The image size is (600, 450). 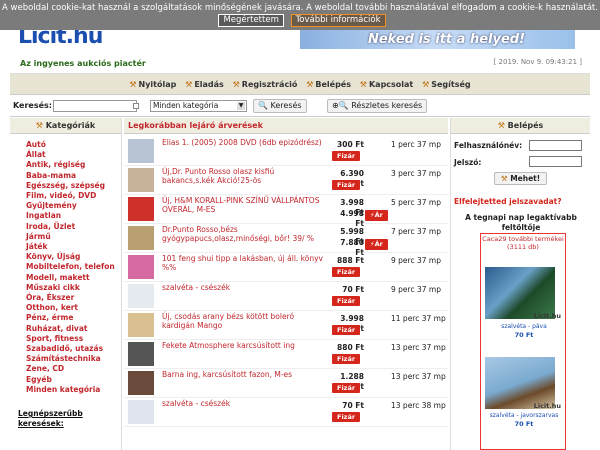 I want to click on item-title: Fekete Atmosphere karcsúsított ing, so click(x=243, y=345).